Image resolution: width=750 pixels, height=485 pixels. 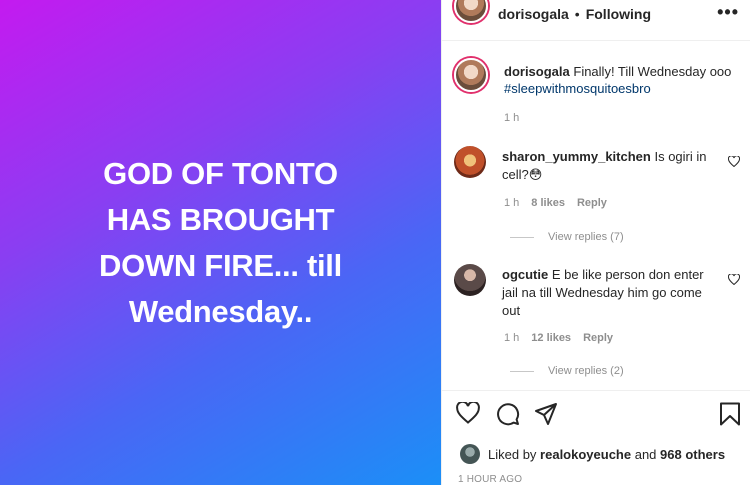 I want to click on share-icon, so click(x=546, y=414).